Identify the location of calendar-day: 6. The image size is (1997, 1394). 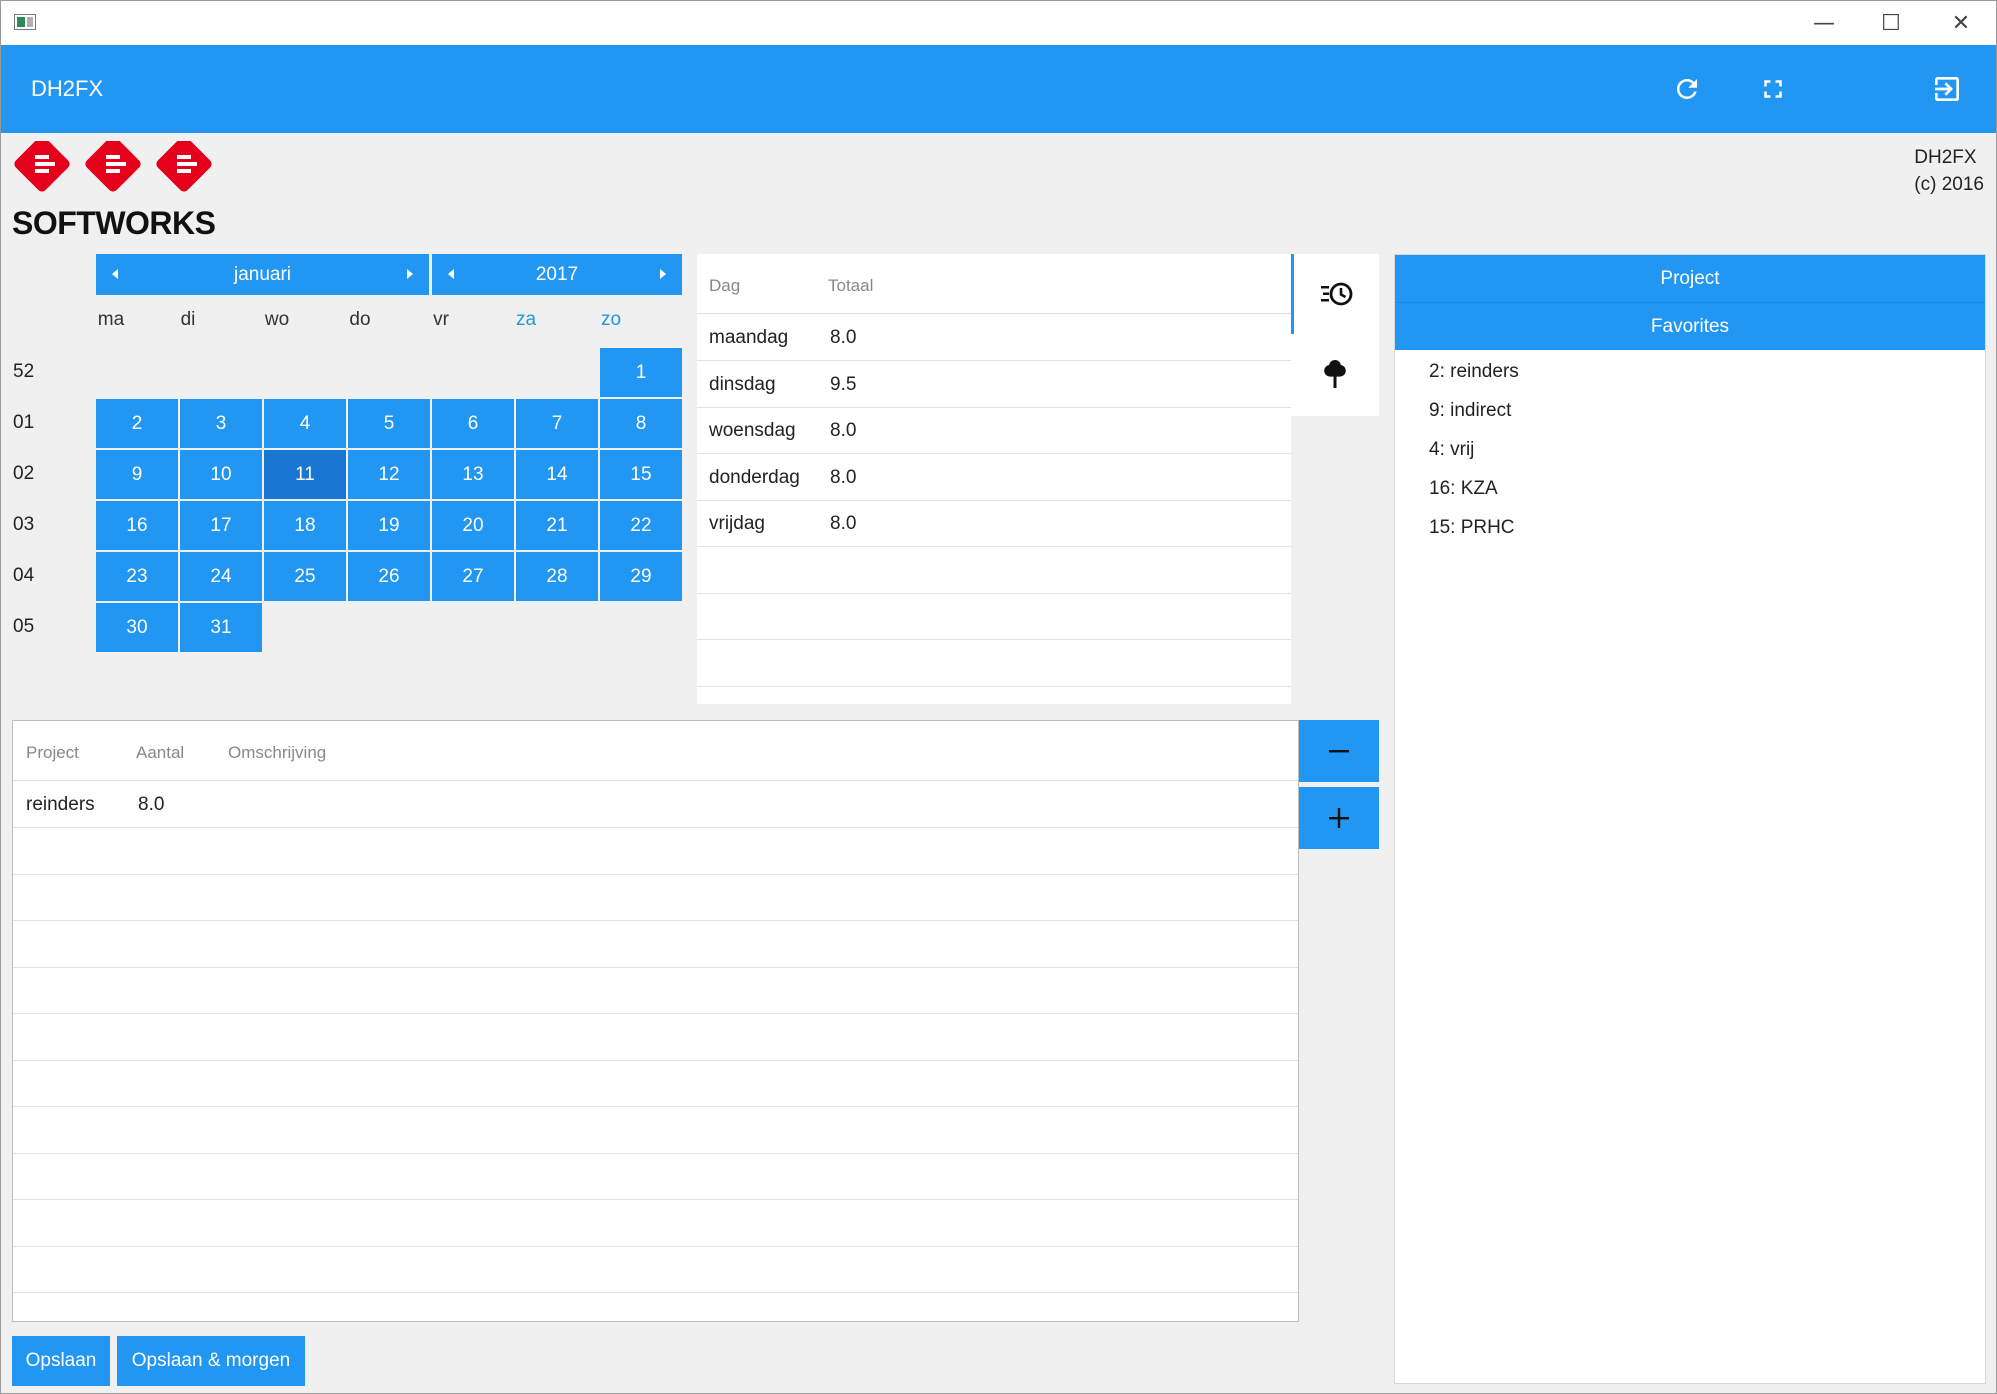
(473, 423).